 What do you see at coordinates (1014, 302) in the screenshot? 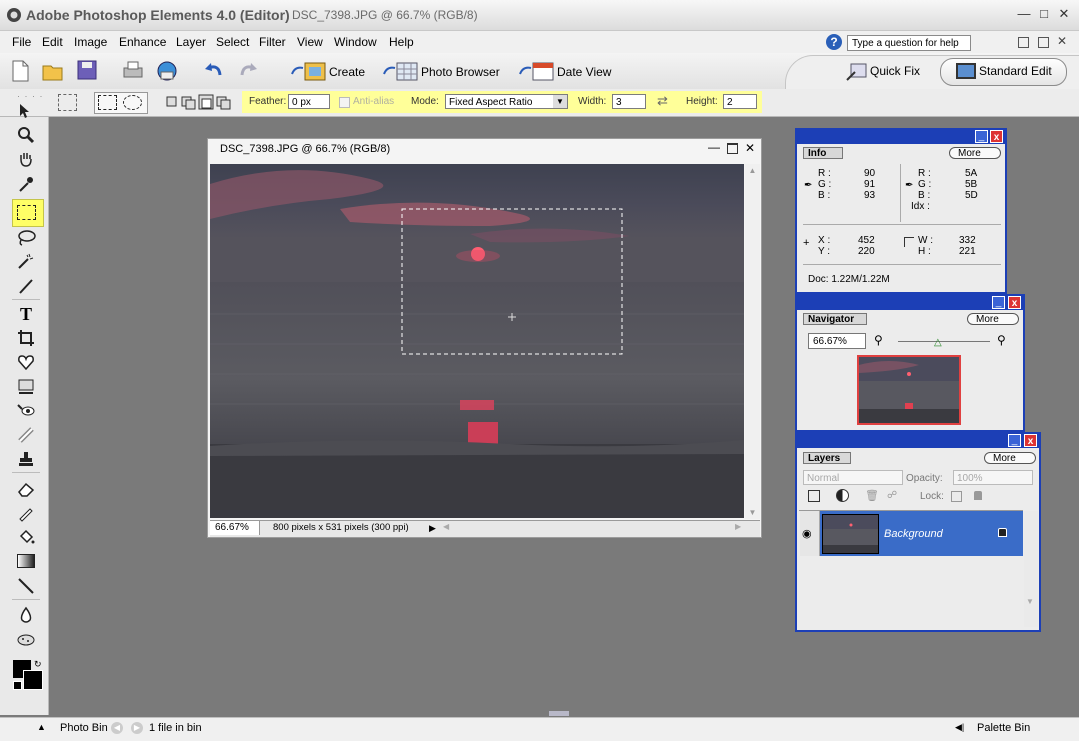
I see `navigator-close-icon: x` at bounding box center [1014, 302].